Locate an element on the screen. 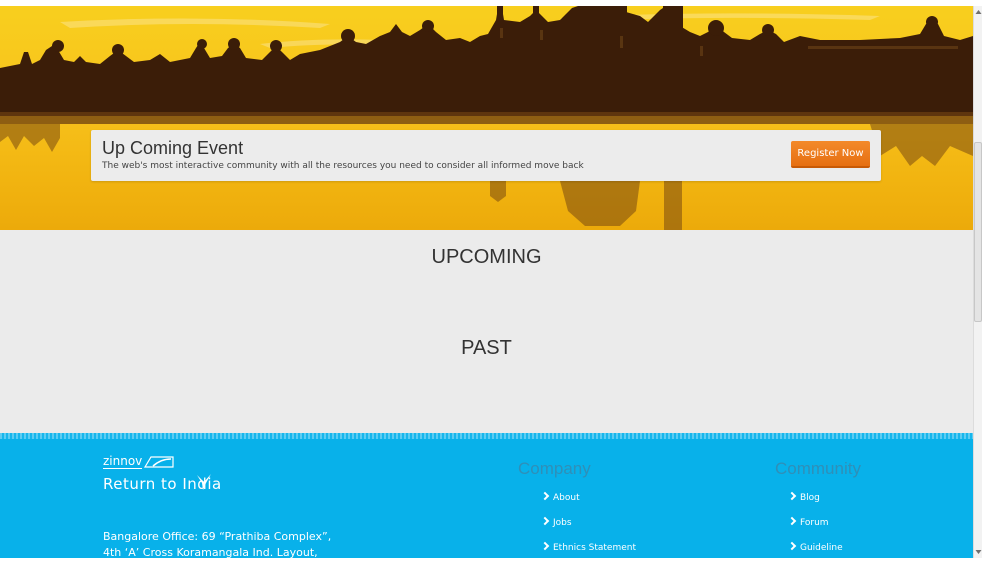 The height and width of the screenshot is (564, 982). swoosh-icon is located at coordinates (158, 462).